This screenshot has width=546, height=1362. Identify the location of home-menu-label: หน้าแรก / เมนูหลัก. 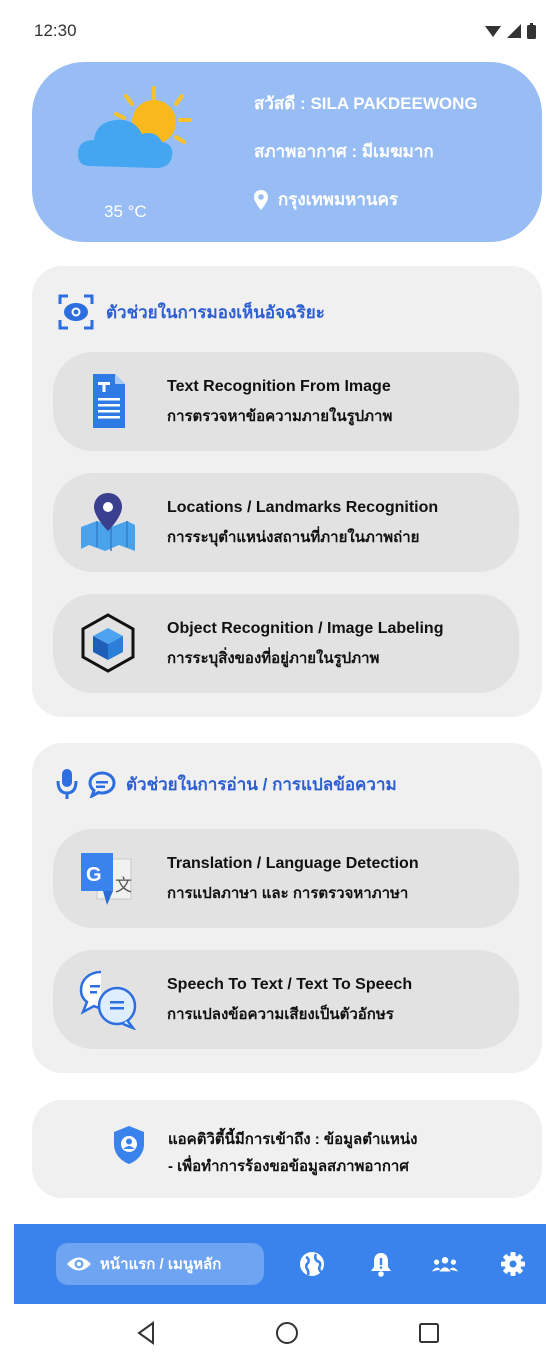
(161, 1264).